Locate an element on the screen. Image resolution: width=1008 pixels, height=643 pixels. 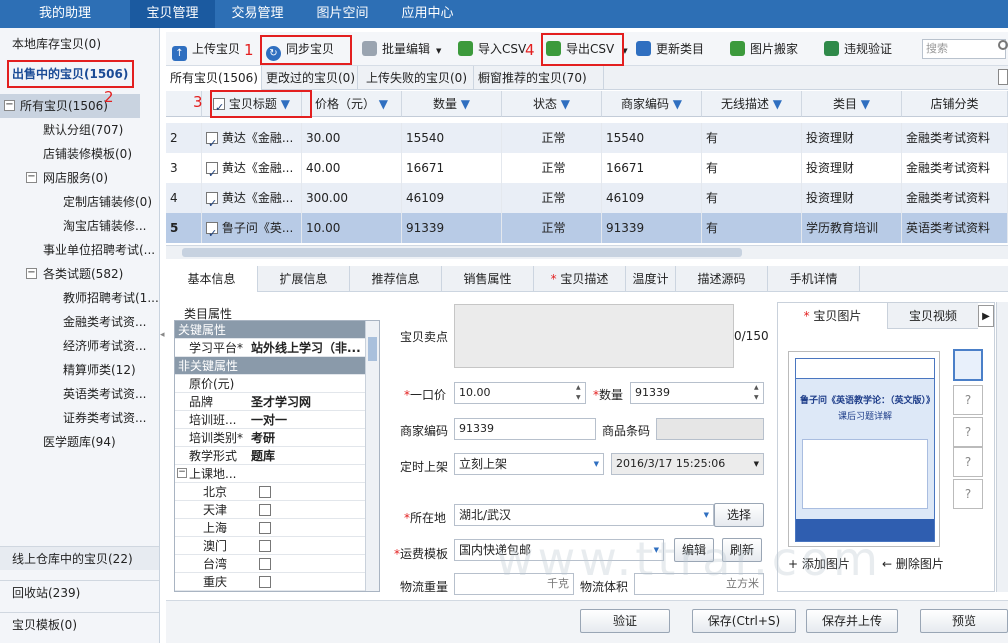
qty-input: 91339 is located at coordinates (697, 393).